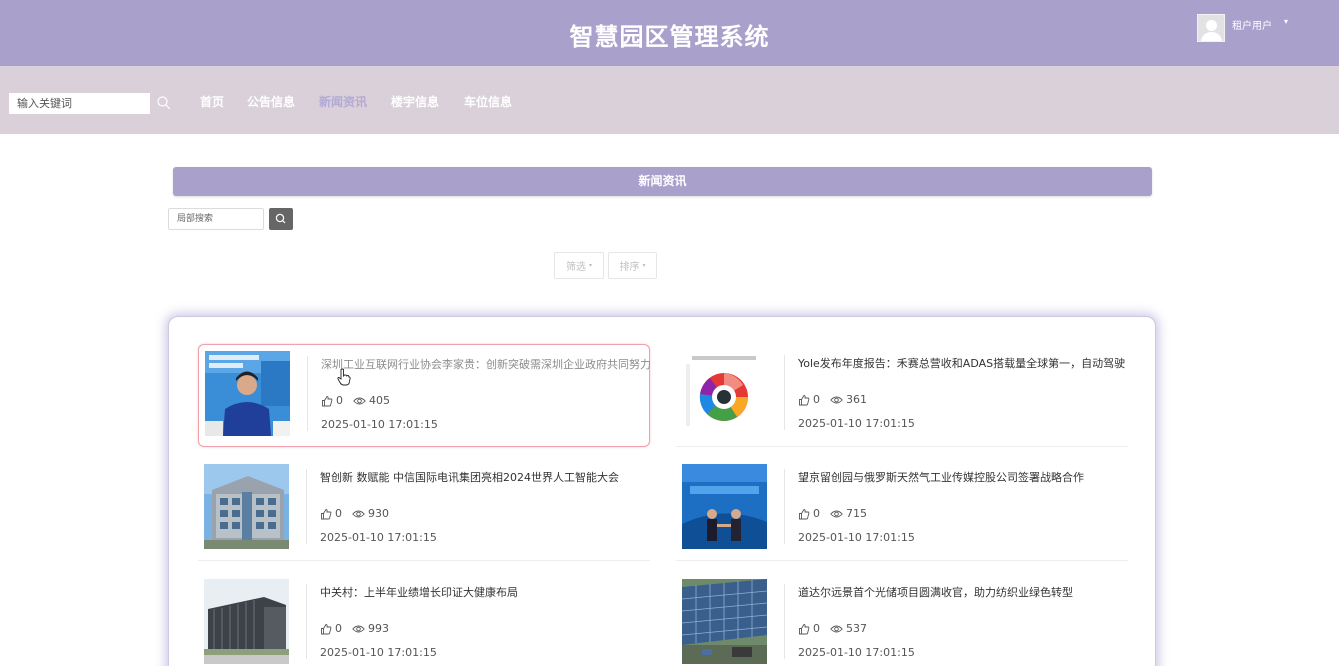 The width and height of the screenshot is (1339, 666). I want to click on user-avatar-icon, so click(1211, 28).